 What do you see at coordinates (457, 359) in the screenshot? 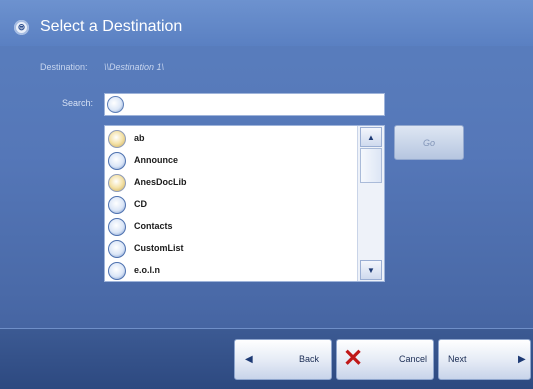
I see `next-button-label: Next` at bounding box center [457, 359].